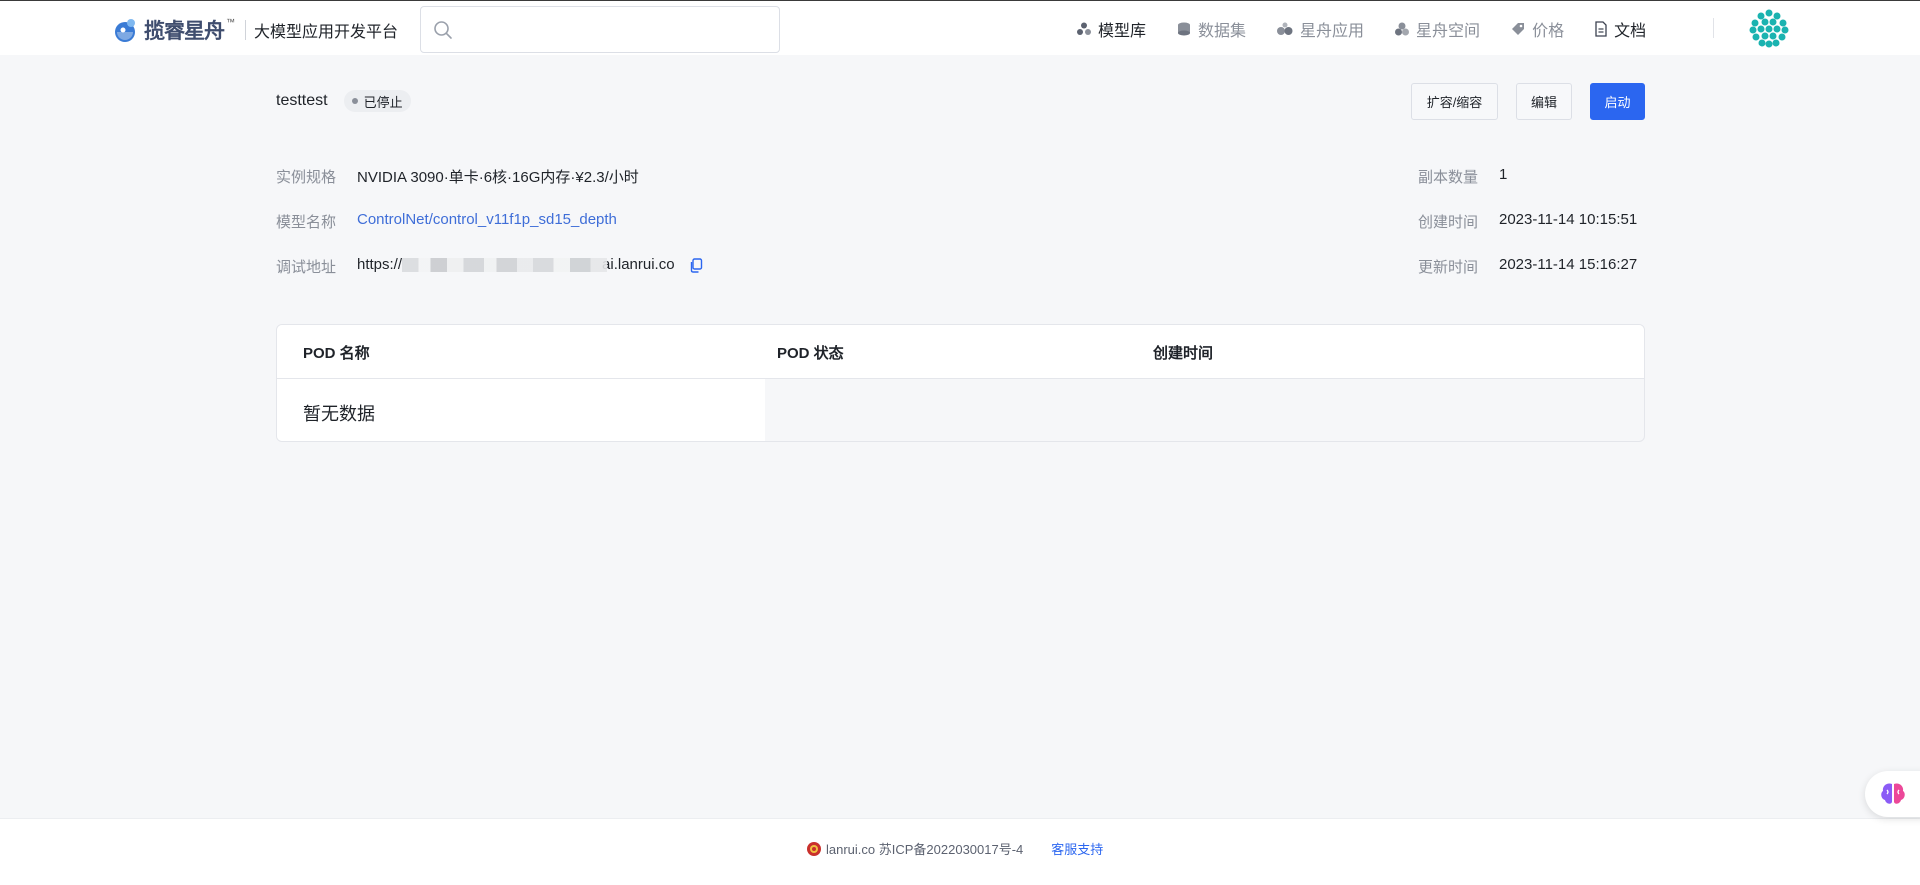  I want to click on search-box, so click(600, 29).